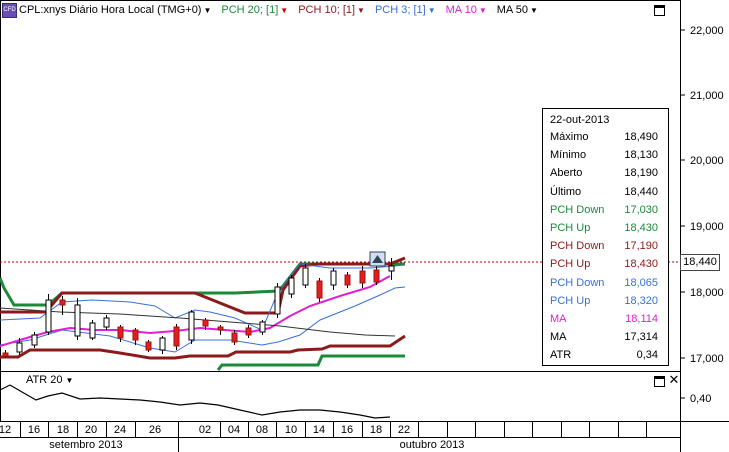 The image size is (729, 452). I want to click on date-tick-label: 04, so click(234, 430).